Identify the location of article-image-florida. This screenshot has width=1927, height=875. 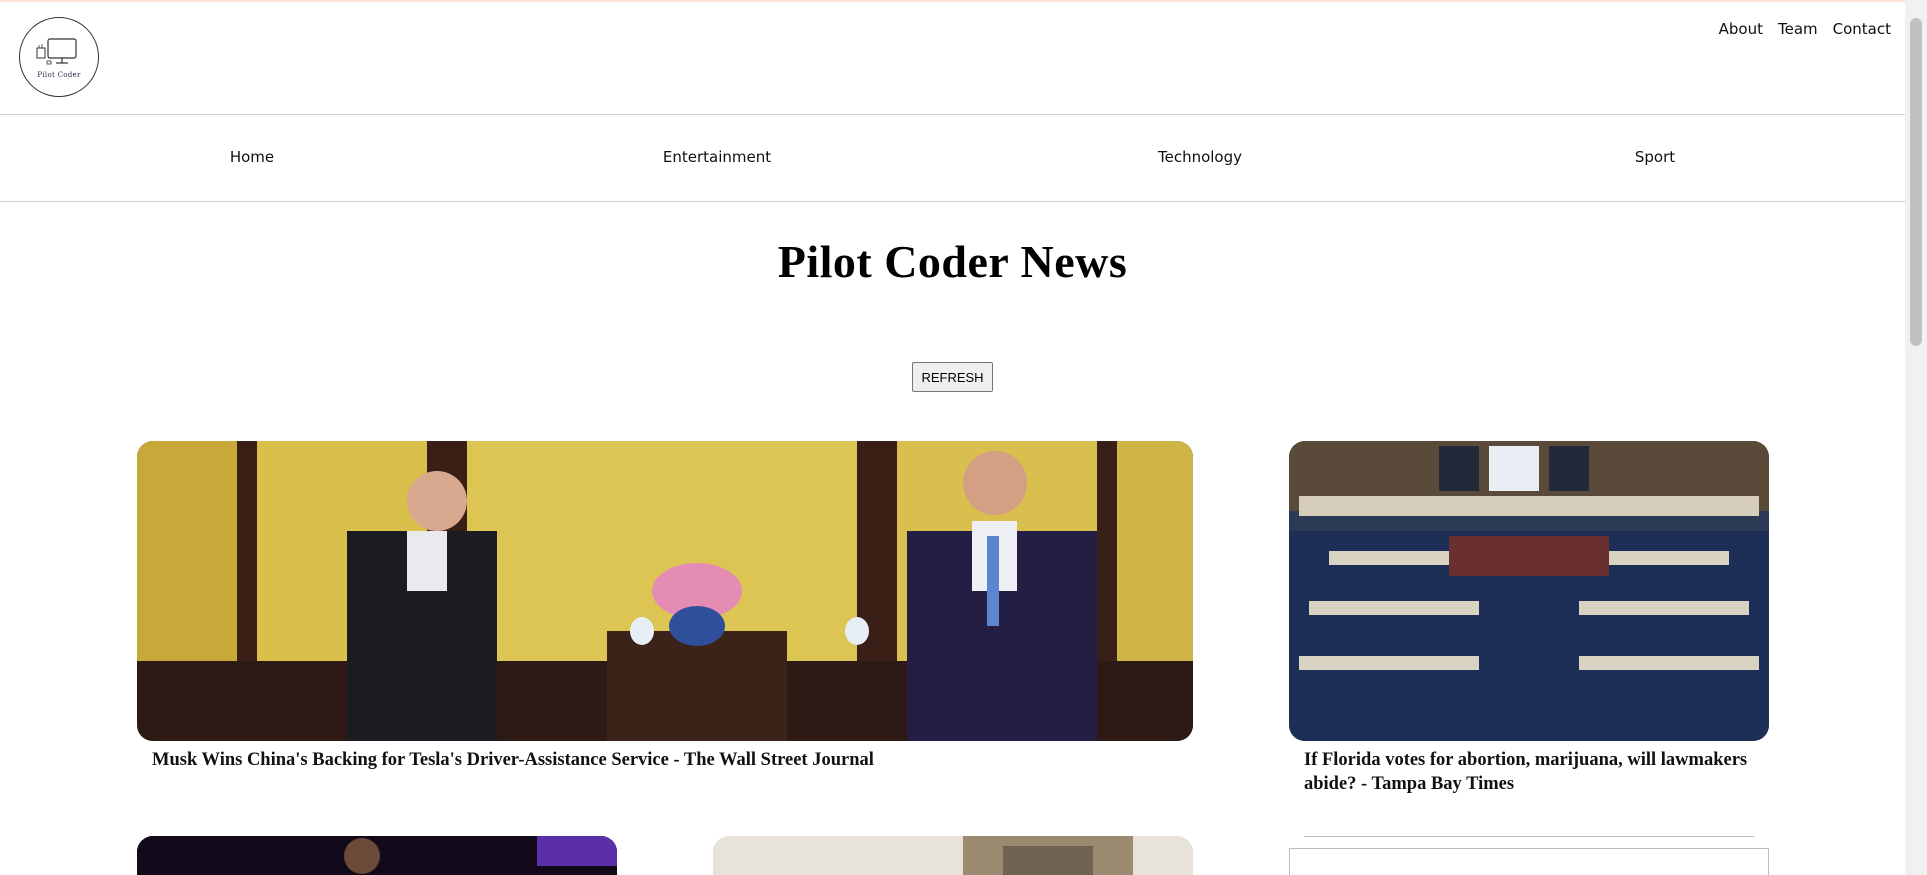
(1529, 591).